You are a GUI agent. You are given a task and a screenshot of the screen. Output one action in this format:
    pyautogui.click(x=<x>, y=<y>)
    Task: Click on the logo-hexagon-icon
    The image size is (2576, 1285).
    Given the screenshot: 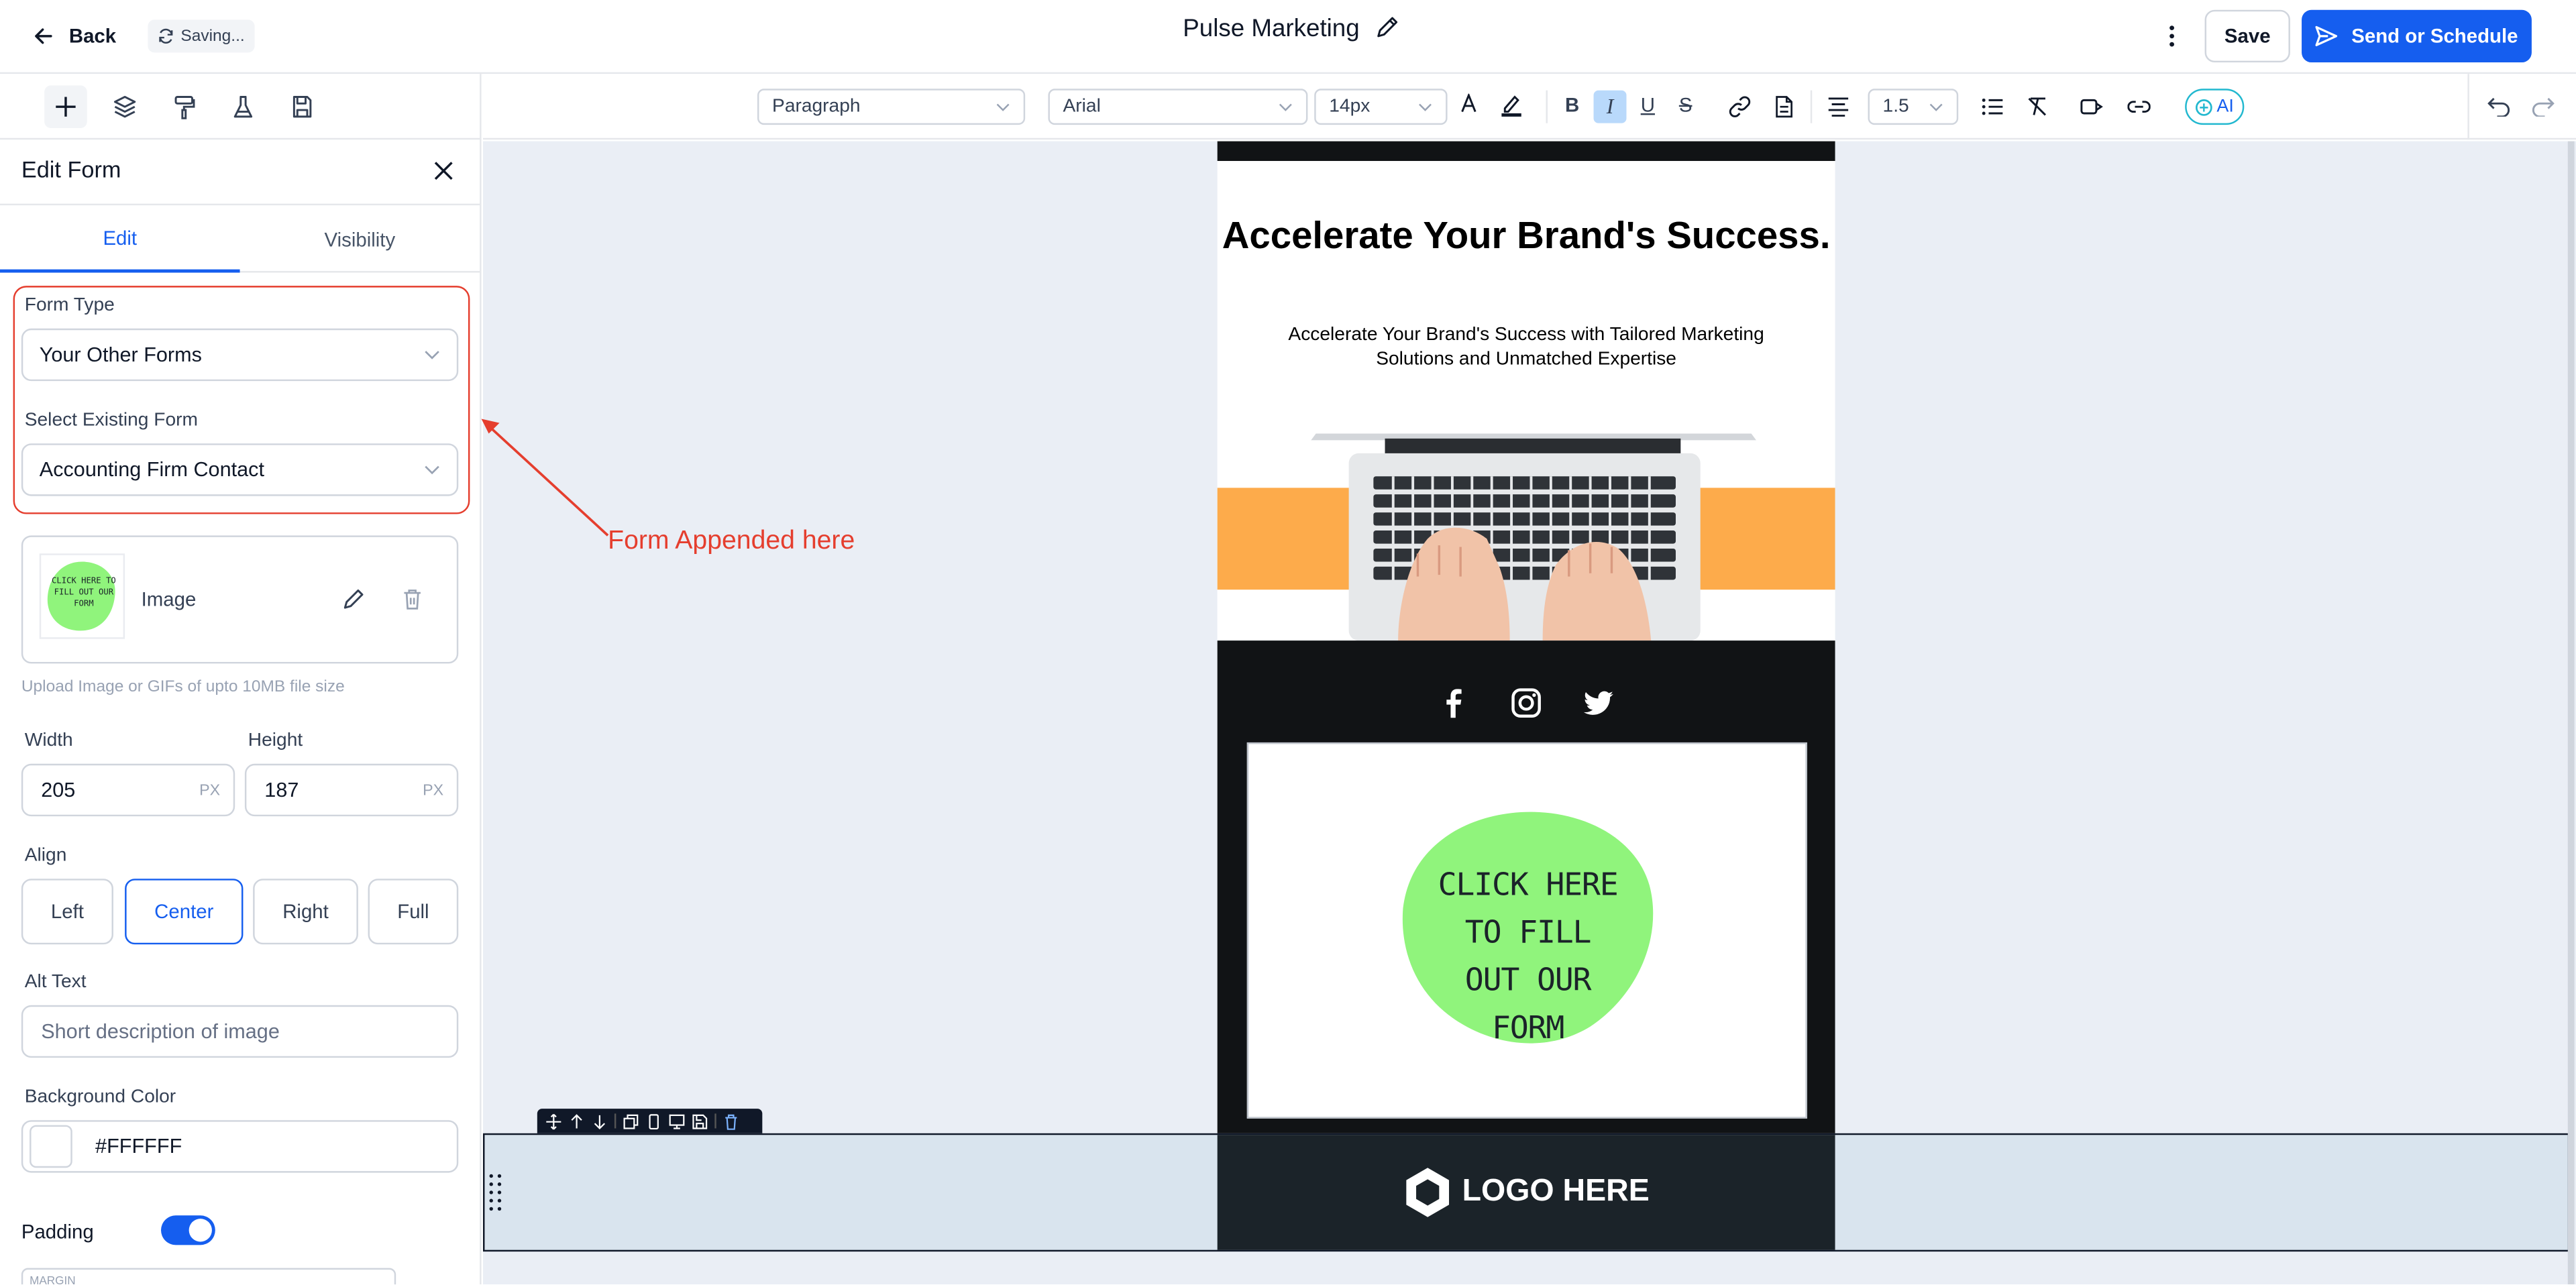 What is the action you would take?
    pyautogui.click(x=1427, y=1192)
    